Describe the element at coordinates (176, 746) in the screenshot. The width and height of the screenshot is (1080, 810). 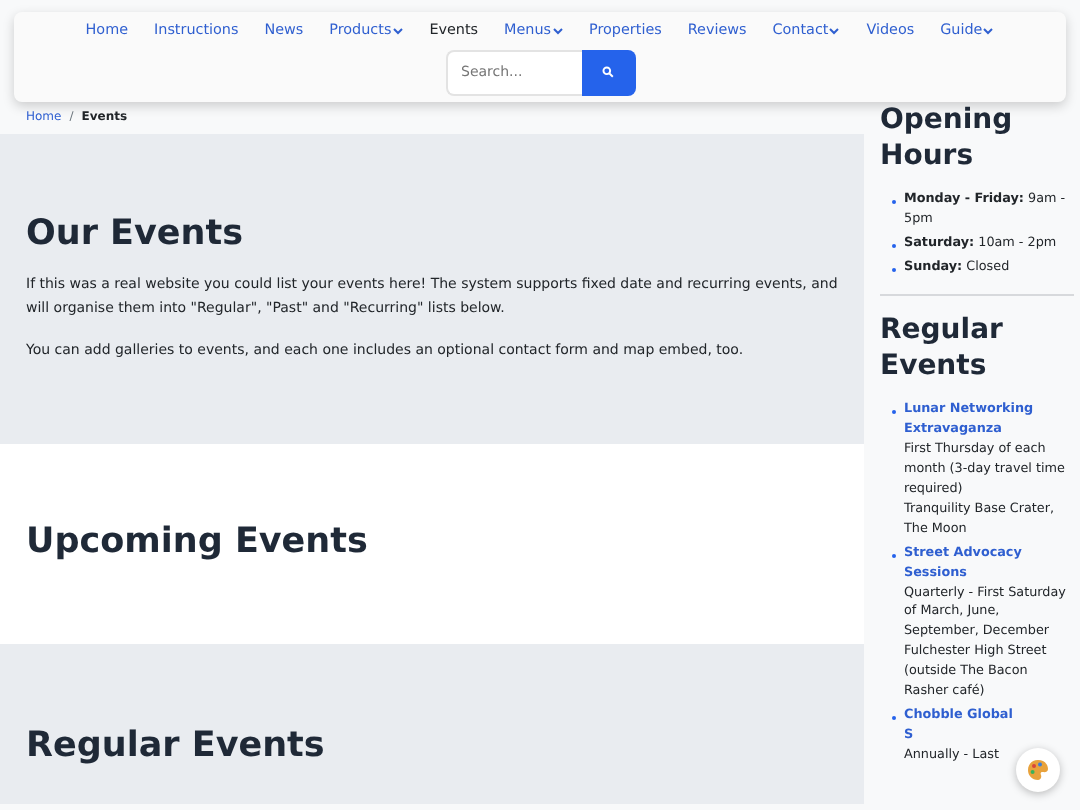
I see `section-heading: Regular Events` at that location.